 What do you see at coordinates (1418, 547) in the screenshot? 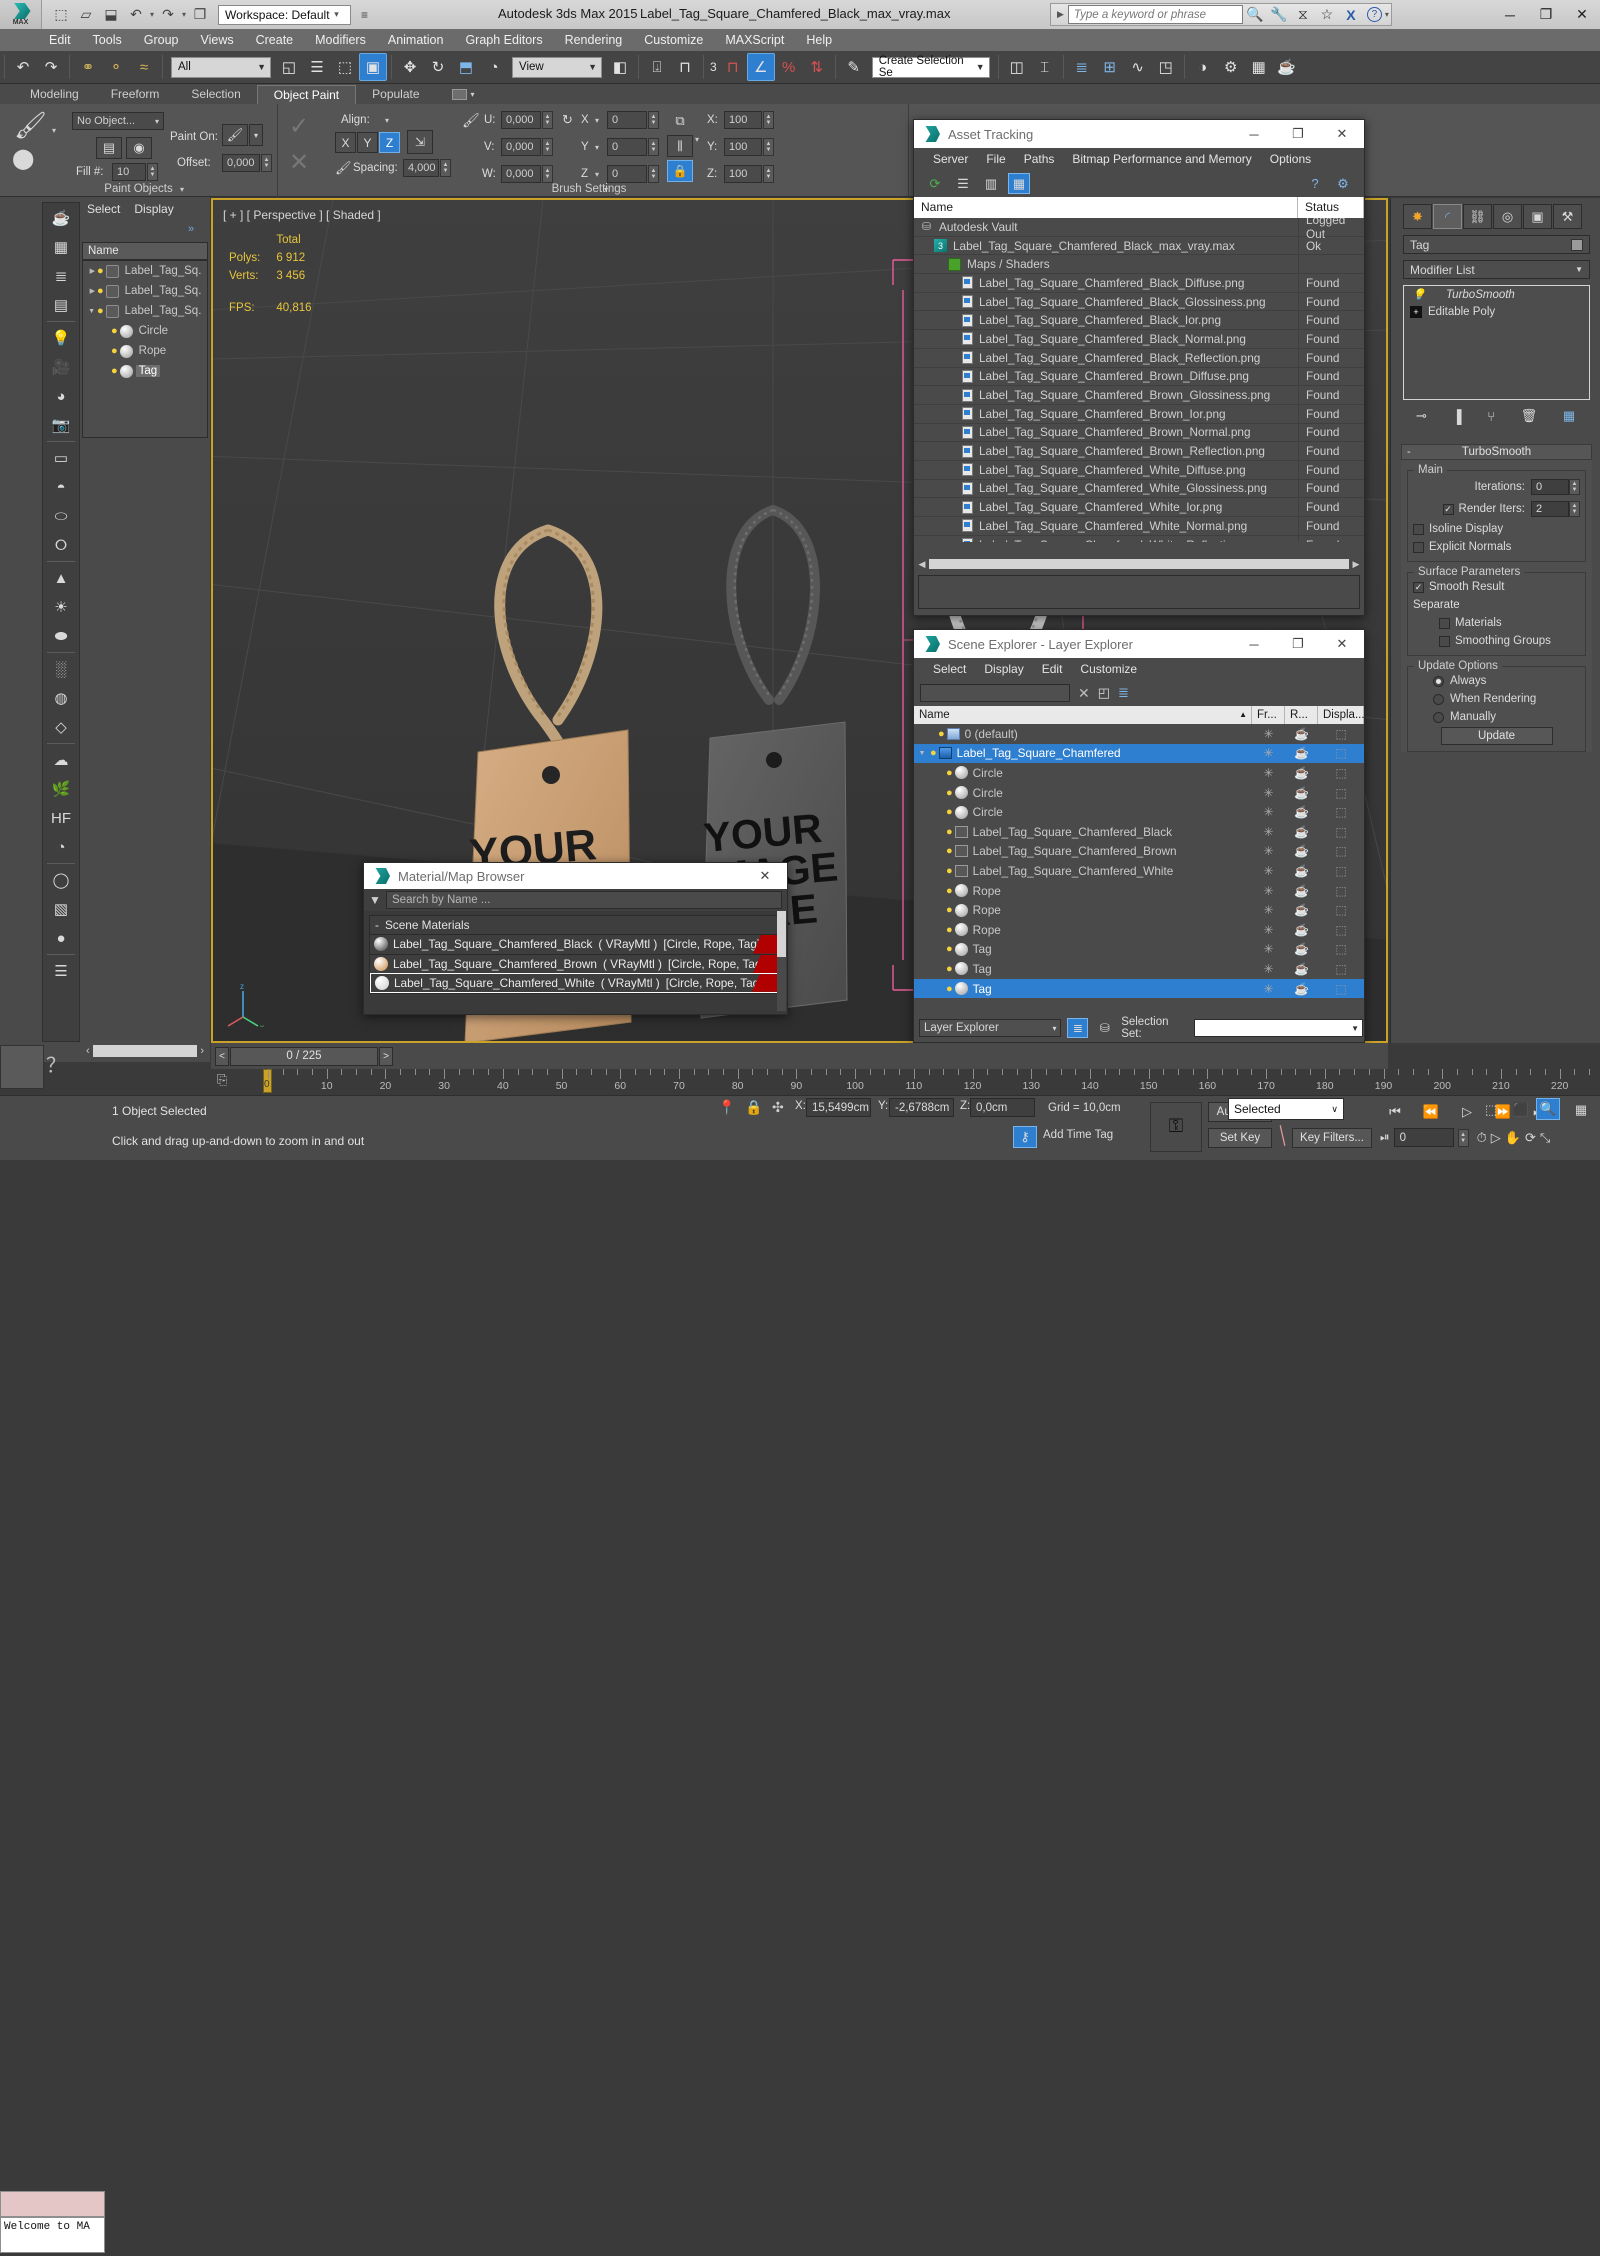
I see `explicit-normals-checkbox` at bounding box center [1418, 547].